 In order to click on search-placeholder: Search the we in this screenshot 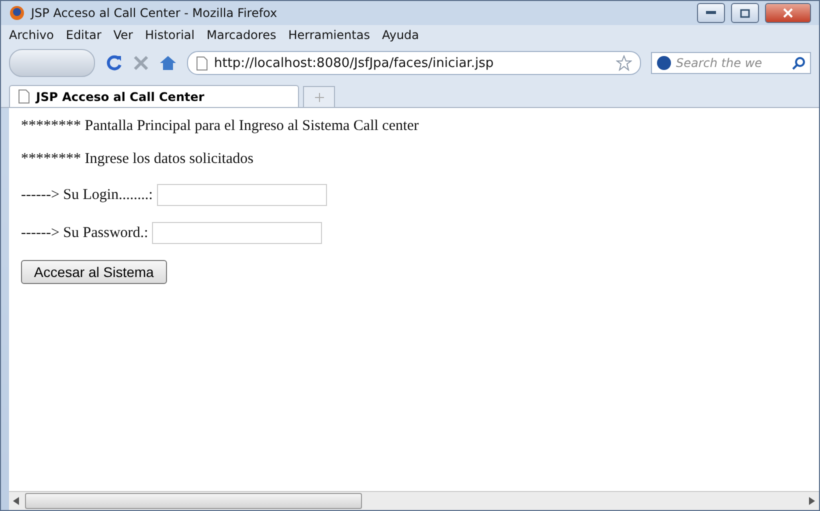, I will do `click(720, 63)`.